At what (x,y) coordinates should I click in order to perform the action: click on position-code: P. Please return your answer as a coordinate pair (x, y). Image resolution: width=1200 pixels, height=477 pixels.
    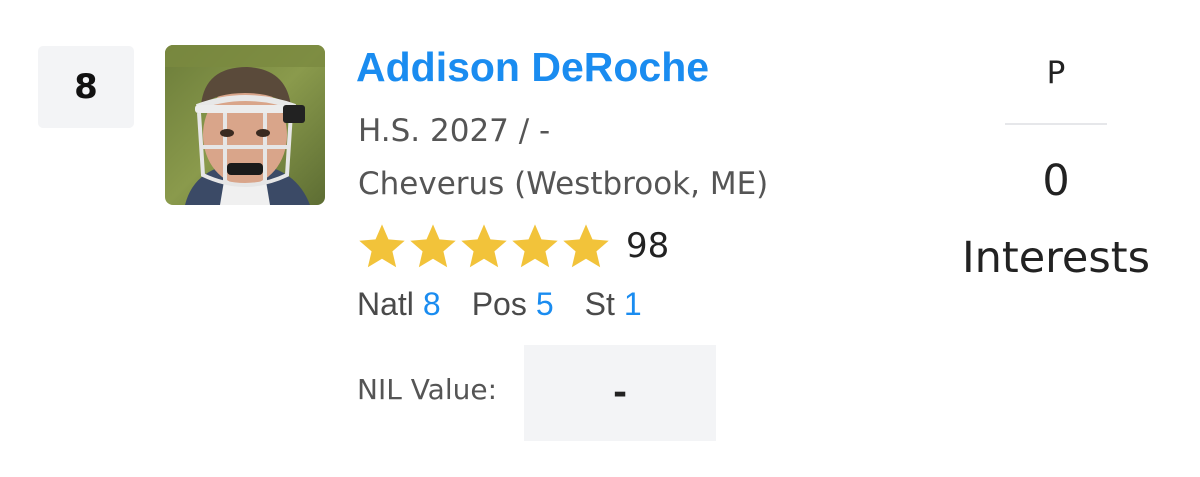
    Looking at the image, I should click on (1056, 73).